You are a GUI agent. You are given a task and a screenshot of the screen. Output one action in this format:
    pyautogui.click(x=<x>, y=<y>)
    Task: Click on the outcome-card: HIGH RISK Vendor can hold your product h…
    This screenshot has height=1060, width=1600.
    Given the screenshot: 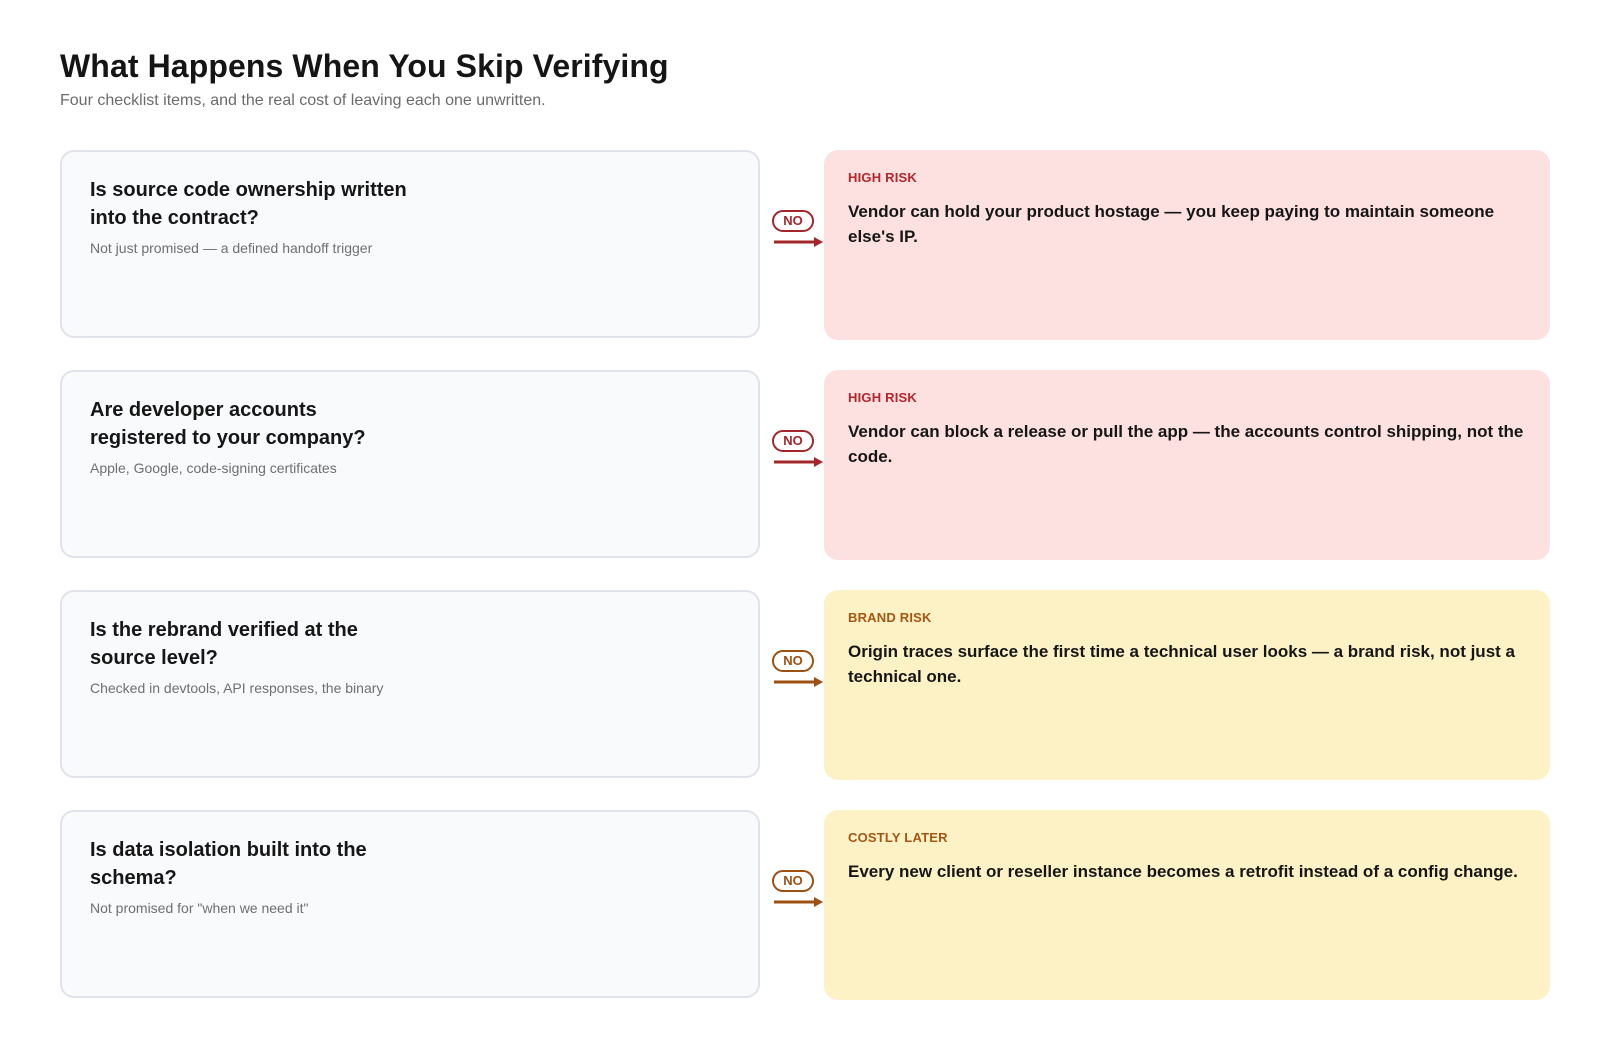 What is the action you would take?
    pyautogui.click(x=1187, y=245)
    